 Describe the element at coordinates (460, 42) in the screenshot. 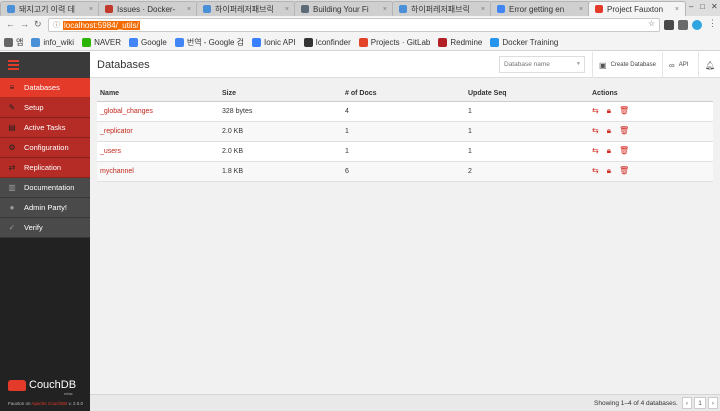

I see `bookmark-item: Redmine` at that location.